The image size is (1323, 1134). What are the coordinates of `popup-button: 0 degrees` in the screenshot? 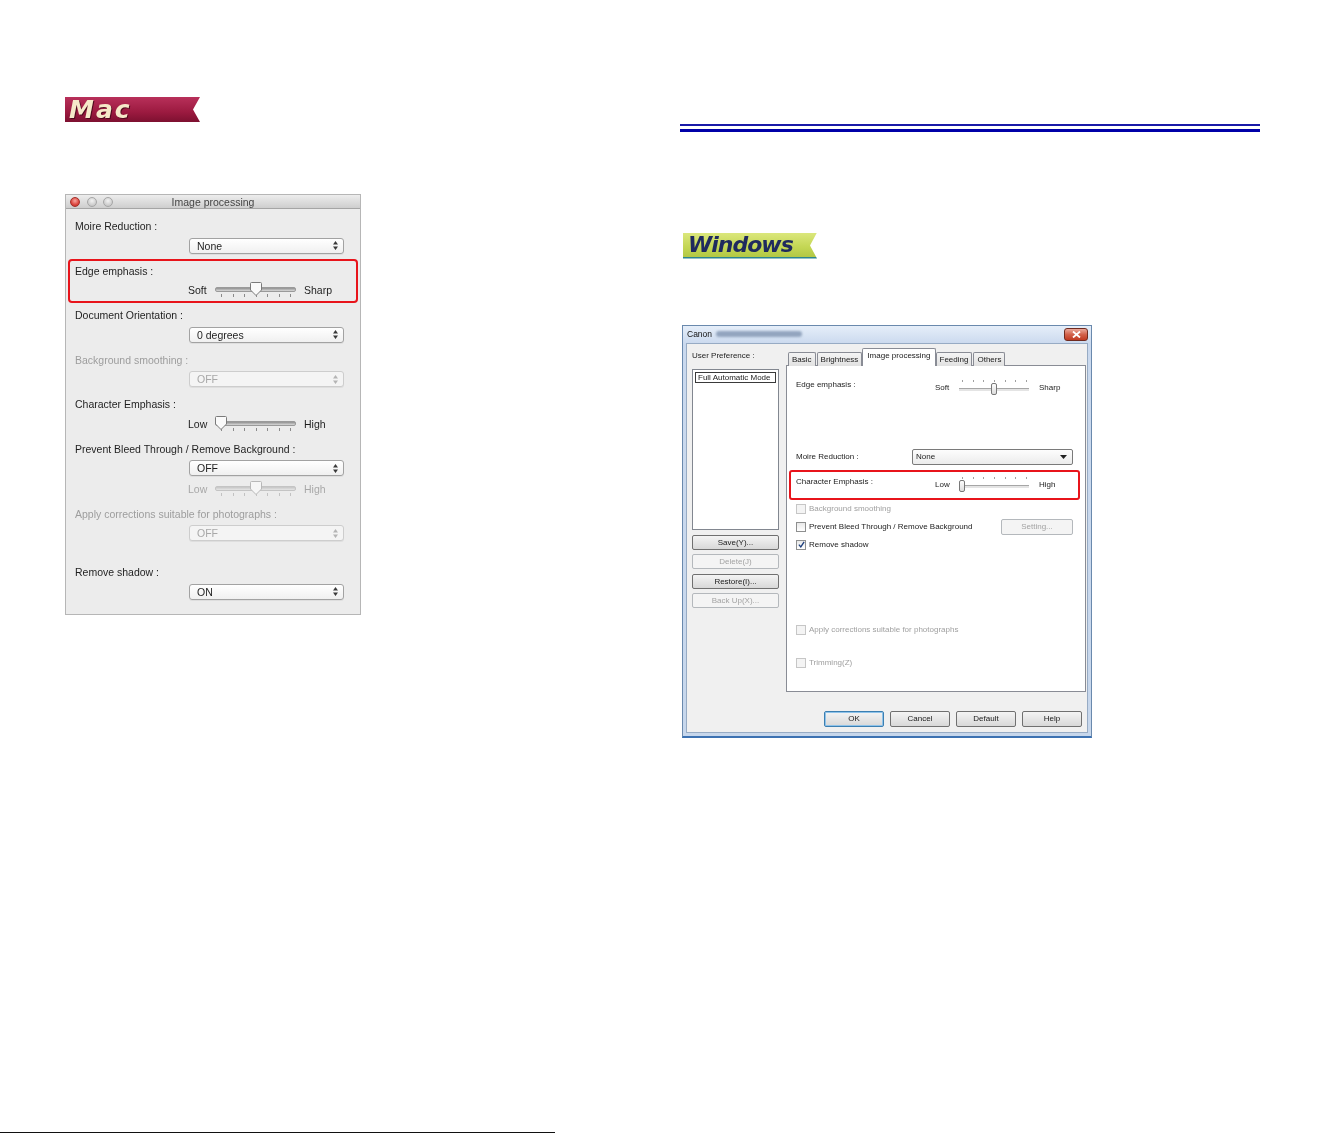 It's located at (266, 334).